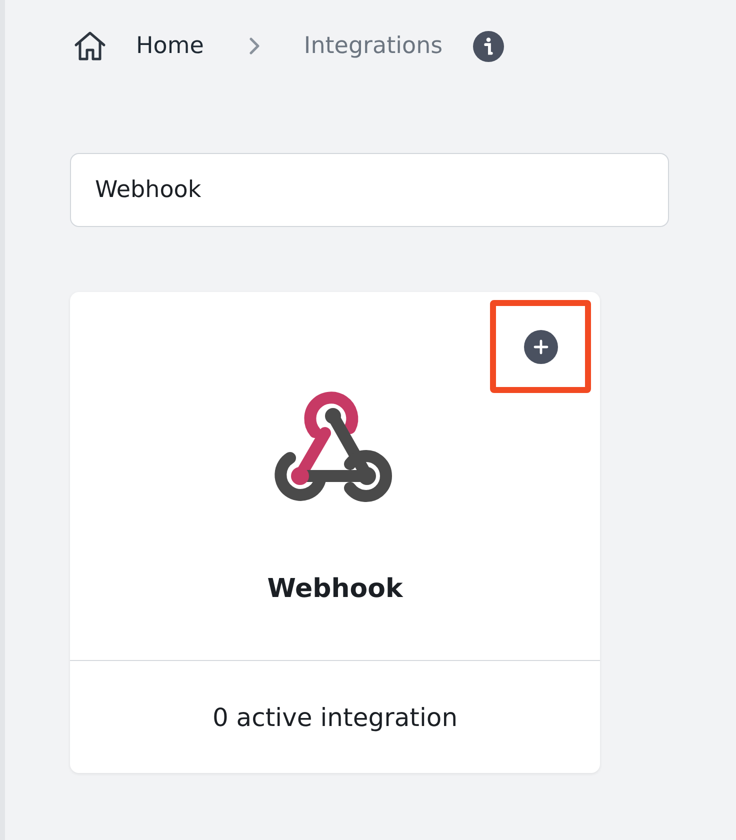  Describe the element at coordinates (90, 46) in the screenshot. I see `home-icon` at that location.